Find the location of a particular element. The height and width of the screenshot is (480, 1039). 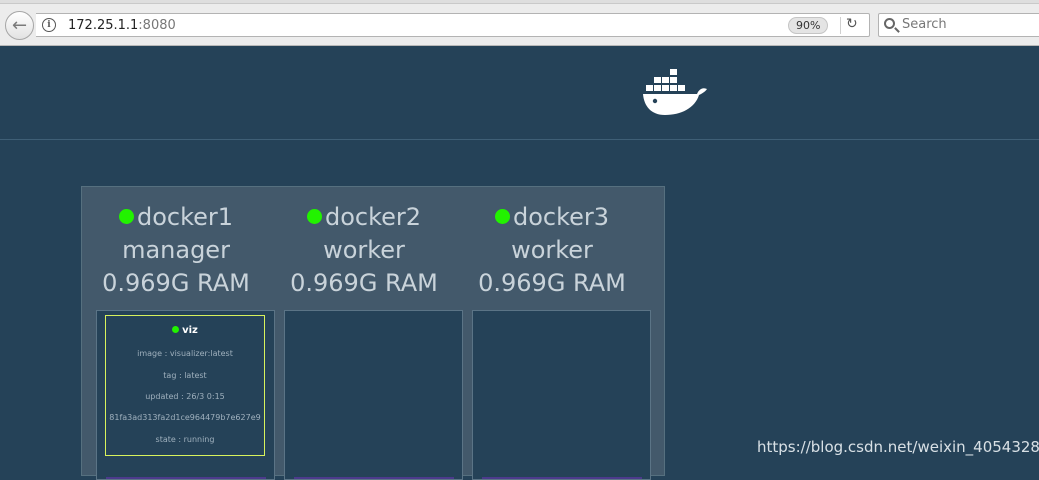

reload-icon: ↻ is located at coordinates (852, 24).